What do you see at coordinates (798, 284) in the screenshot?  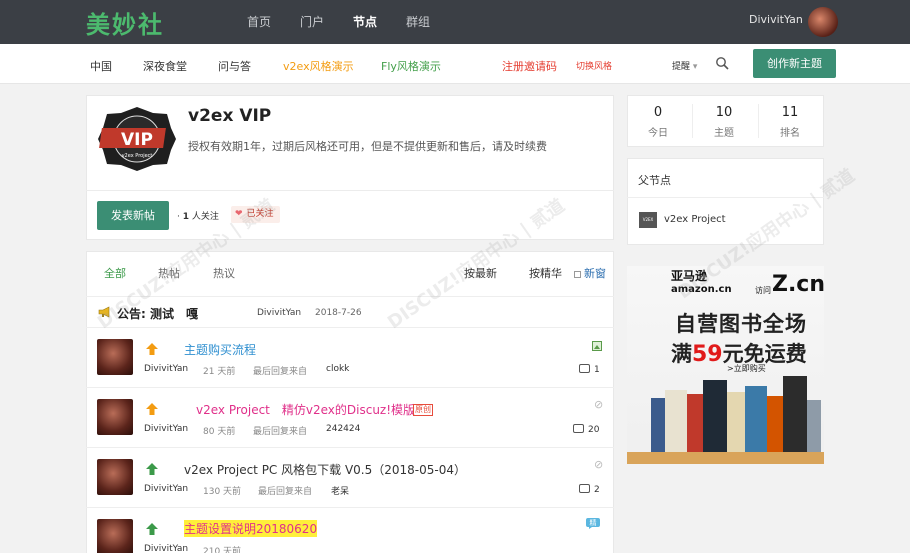 I see `ad-domain: Z.cn` at bounding box center [798, 284].